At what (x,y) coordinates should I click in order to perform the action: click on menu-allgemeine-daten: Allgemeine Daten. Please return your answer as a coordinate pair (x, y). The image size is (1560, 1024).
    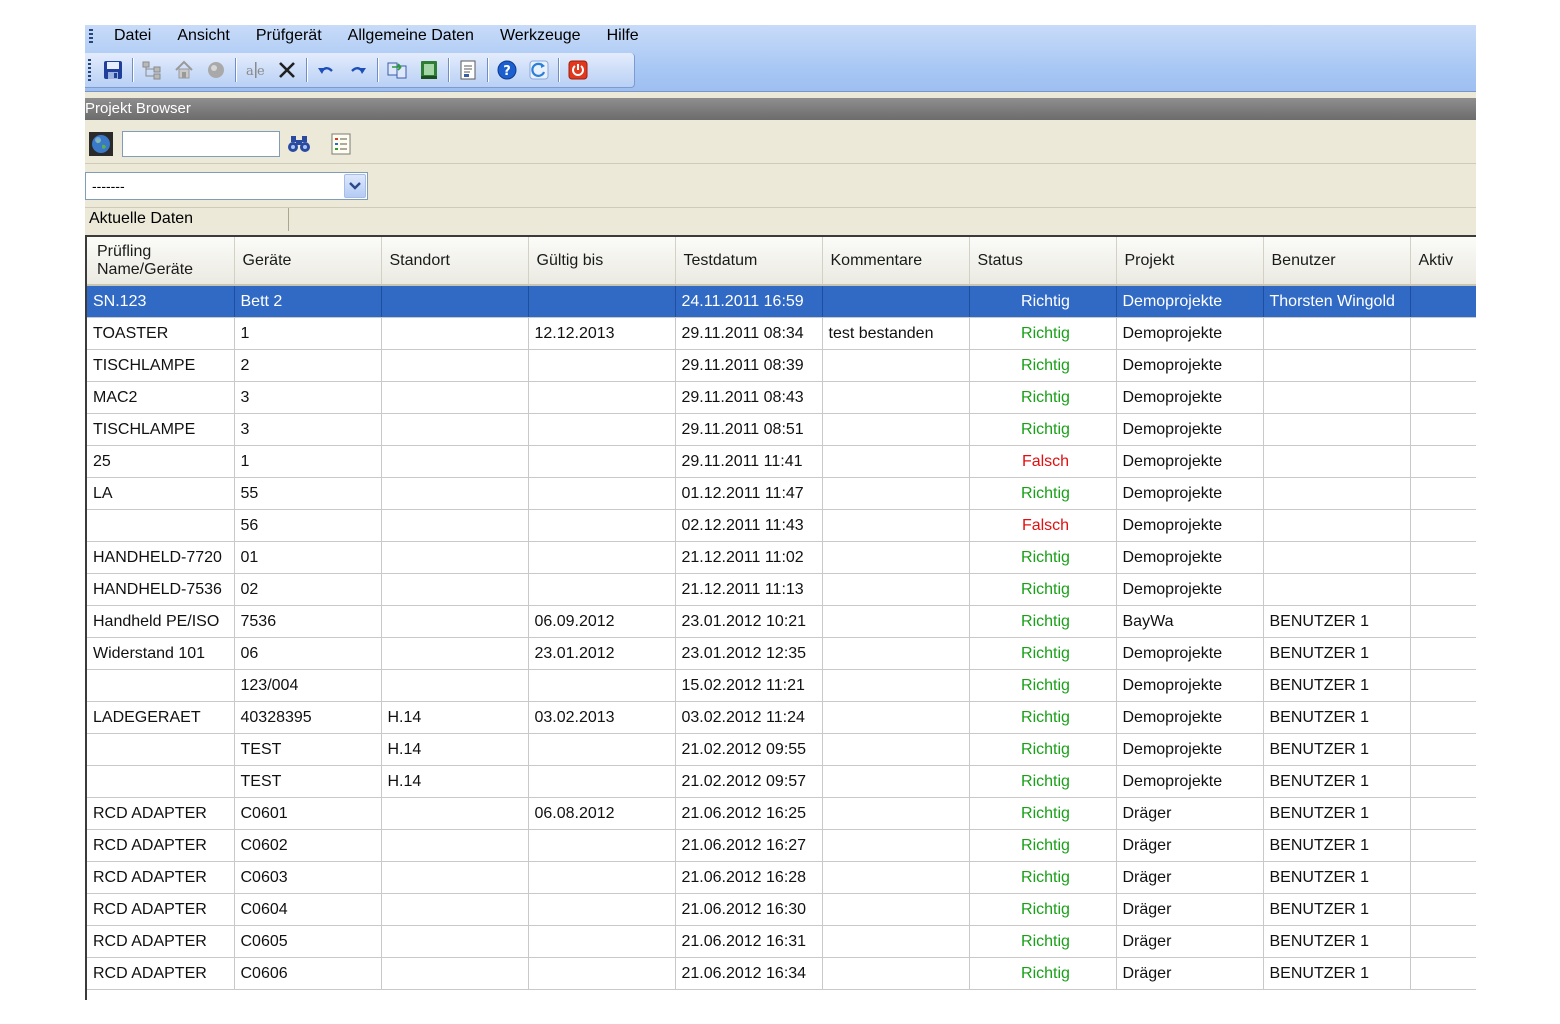
    Looking at the image, I should click on (411, 36).